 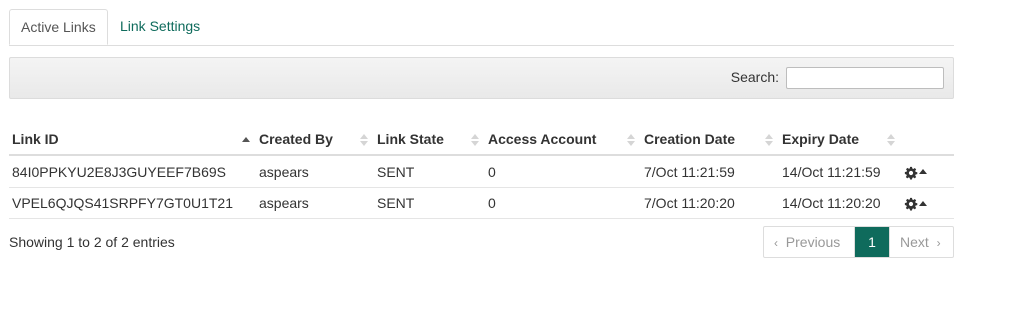 What do you see at coordinates (410, 139) in the screenshot?
I see `column-label: Link State` at bounding box center [410, 139].